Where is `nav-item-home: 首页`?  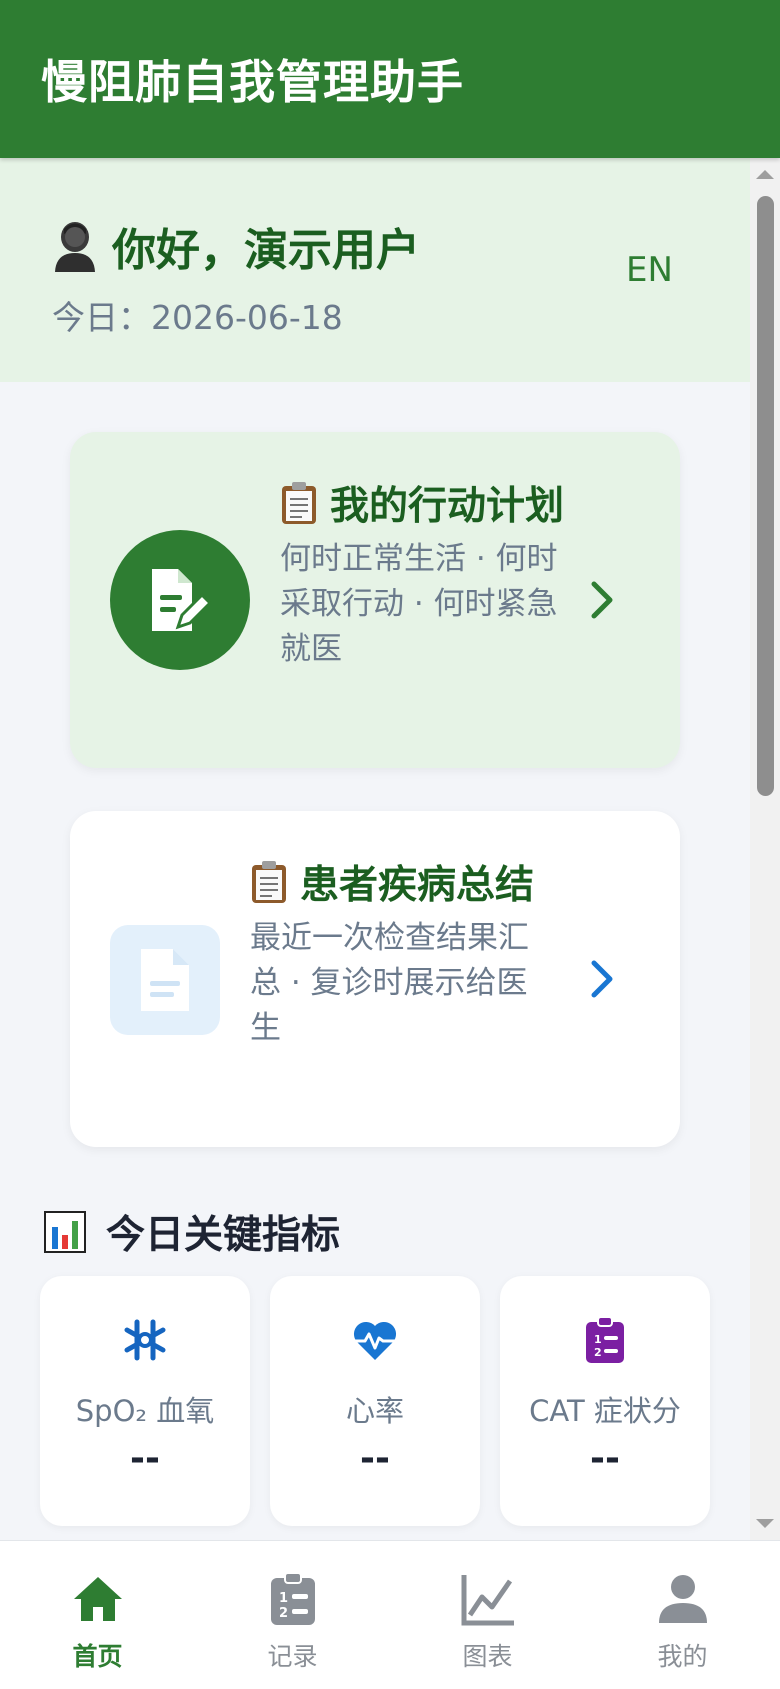 nav-item-home: 首页 is located at coordinates (97, 1615).